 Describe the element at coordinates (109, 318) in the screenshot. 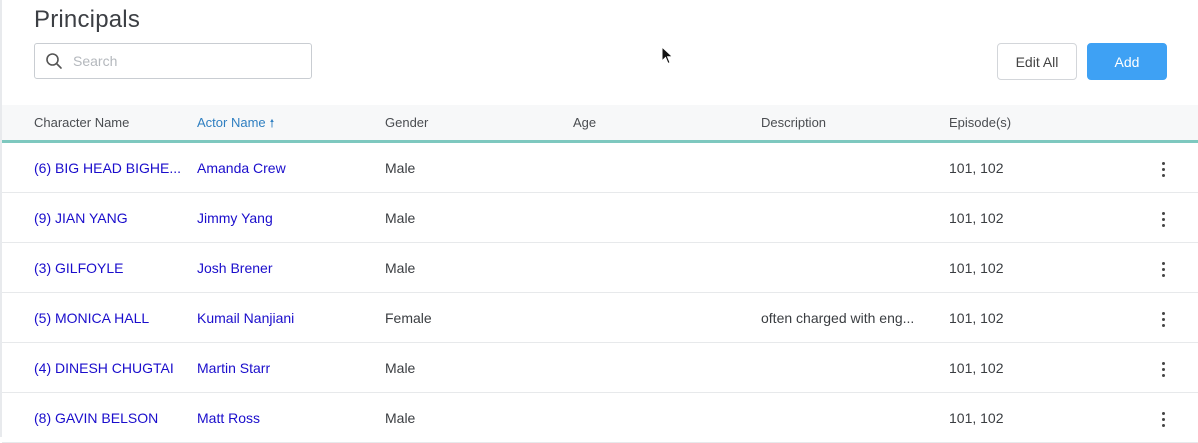

I see `character-name-link: (5) MONICA HALL` at that location.